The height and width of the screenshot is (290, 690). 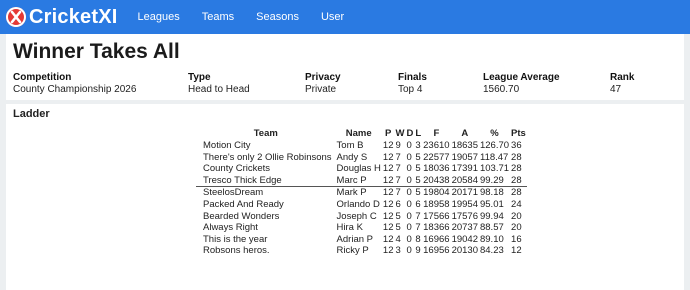 What do you see at coordinates (266, 169) in the screenshot?
I see `cell-team: County Crickets` at bounding box center [266, 169].